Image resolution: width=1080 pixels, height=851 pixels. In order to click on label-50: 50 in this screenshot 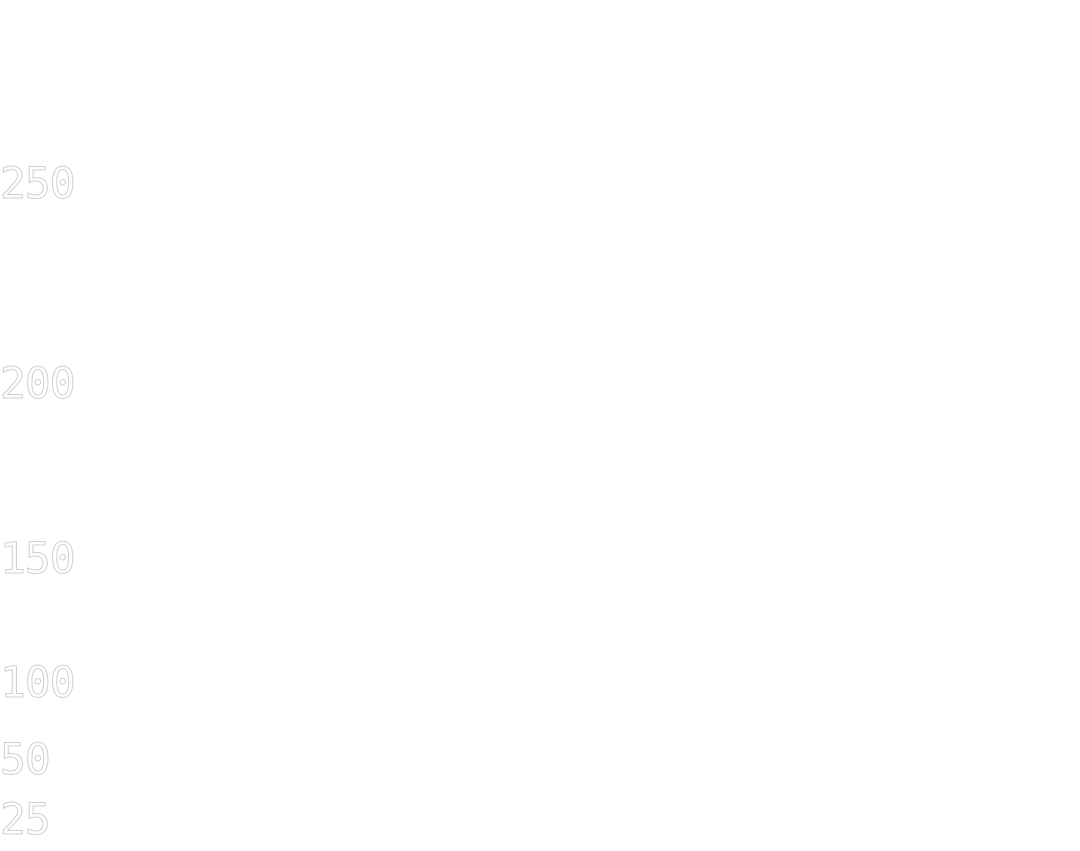, I will do `click(25, 760)`.